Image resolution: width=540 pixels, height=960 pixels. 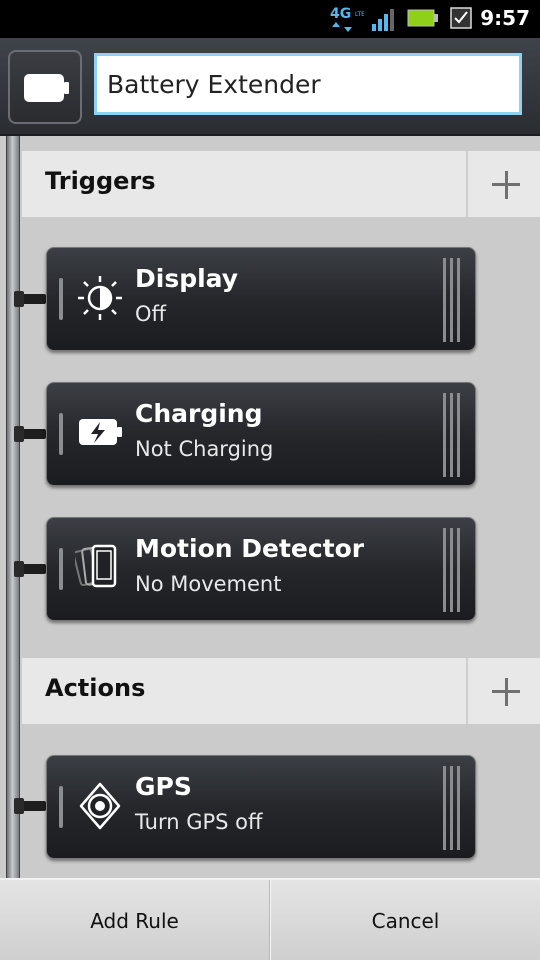 What do you see at coordinates (199, 413) in the screenshot?
I see `card-title: Charging` at bounding box center [199, 413].